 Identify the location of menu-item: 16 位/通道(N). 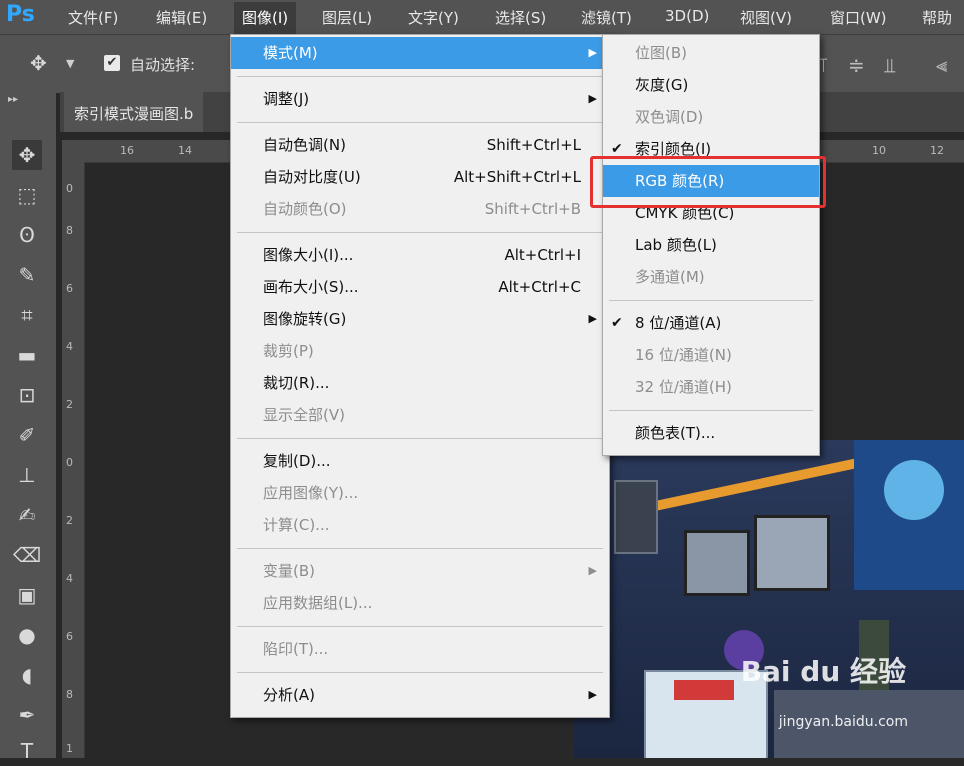
(711, 355).